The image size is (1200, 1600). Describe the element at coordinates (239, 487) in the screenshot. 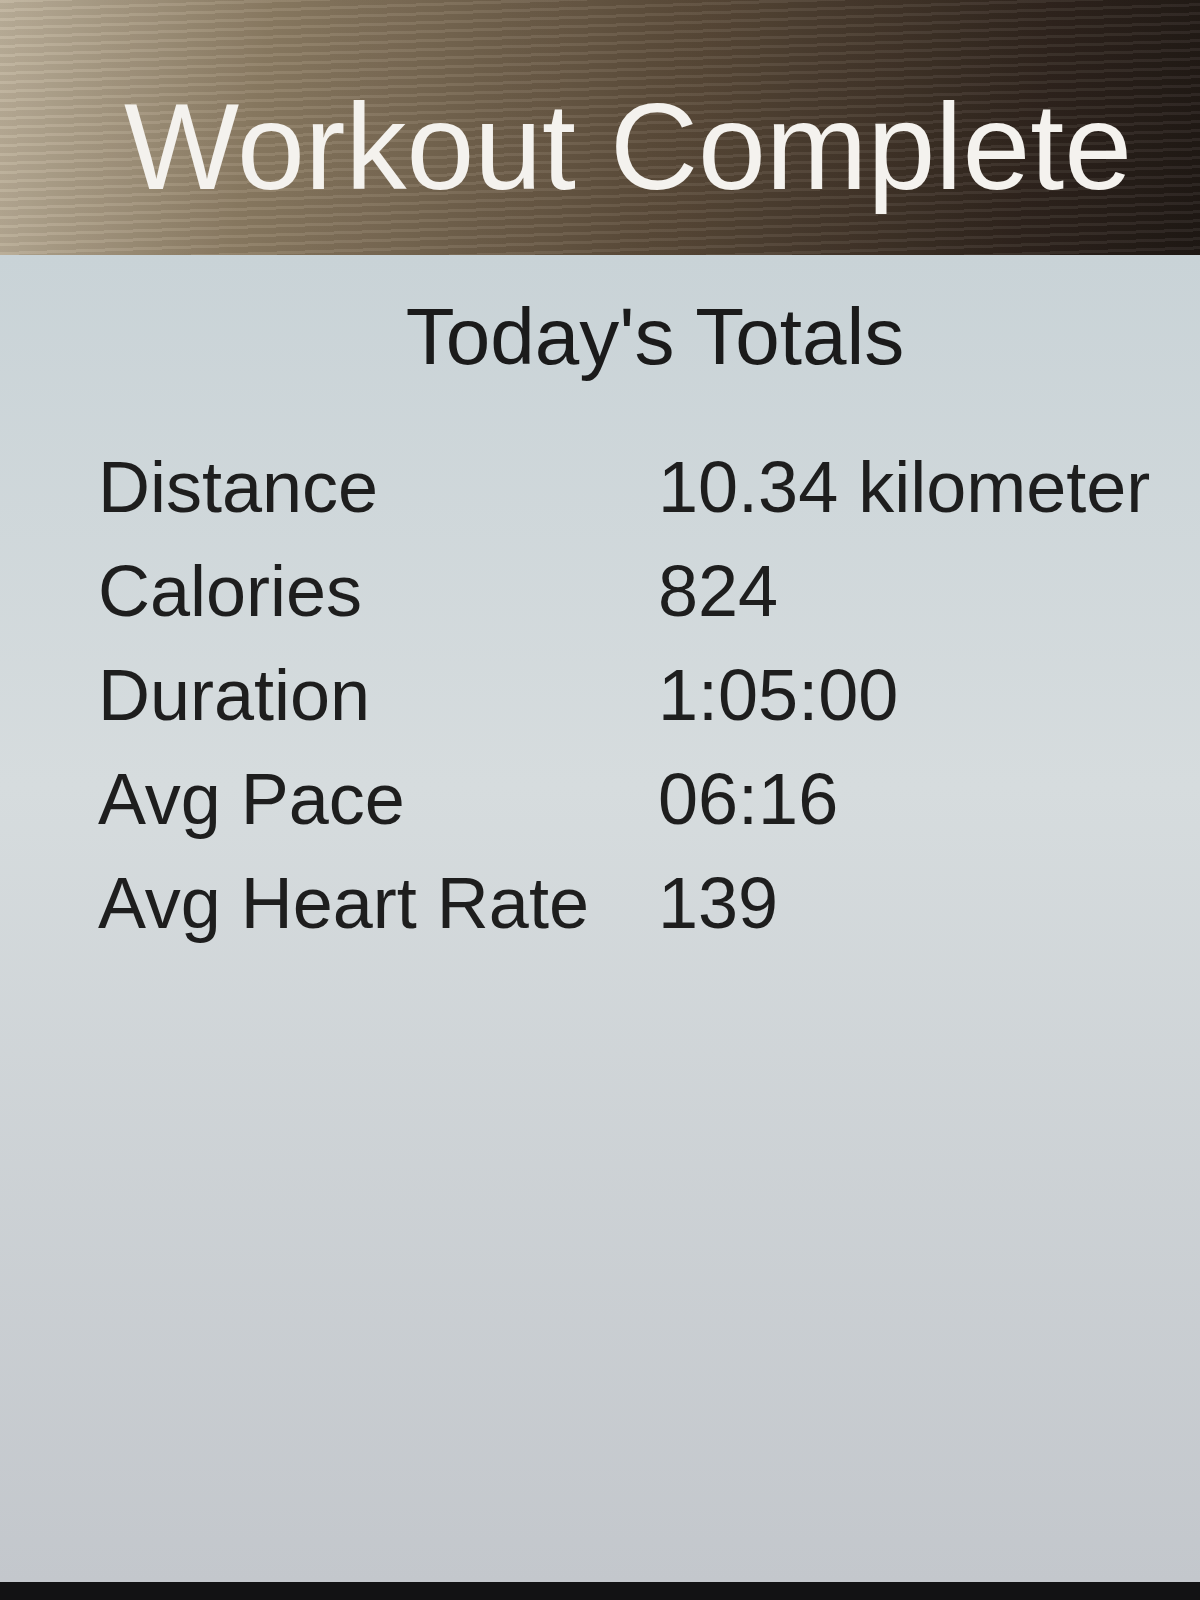

I see `stat-label: Distance` at that location.